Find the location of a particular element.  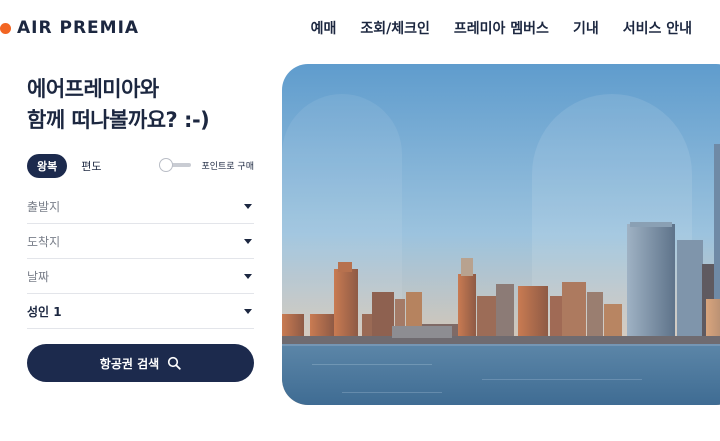

logo-text: AIR PREMIA is located at coordinates (78, 28).